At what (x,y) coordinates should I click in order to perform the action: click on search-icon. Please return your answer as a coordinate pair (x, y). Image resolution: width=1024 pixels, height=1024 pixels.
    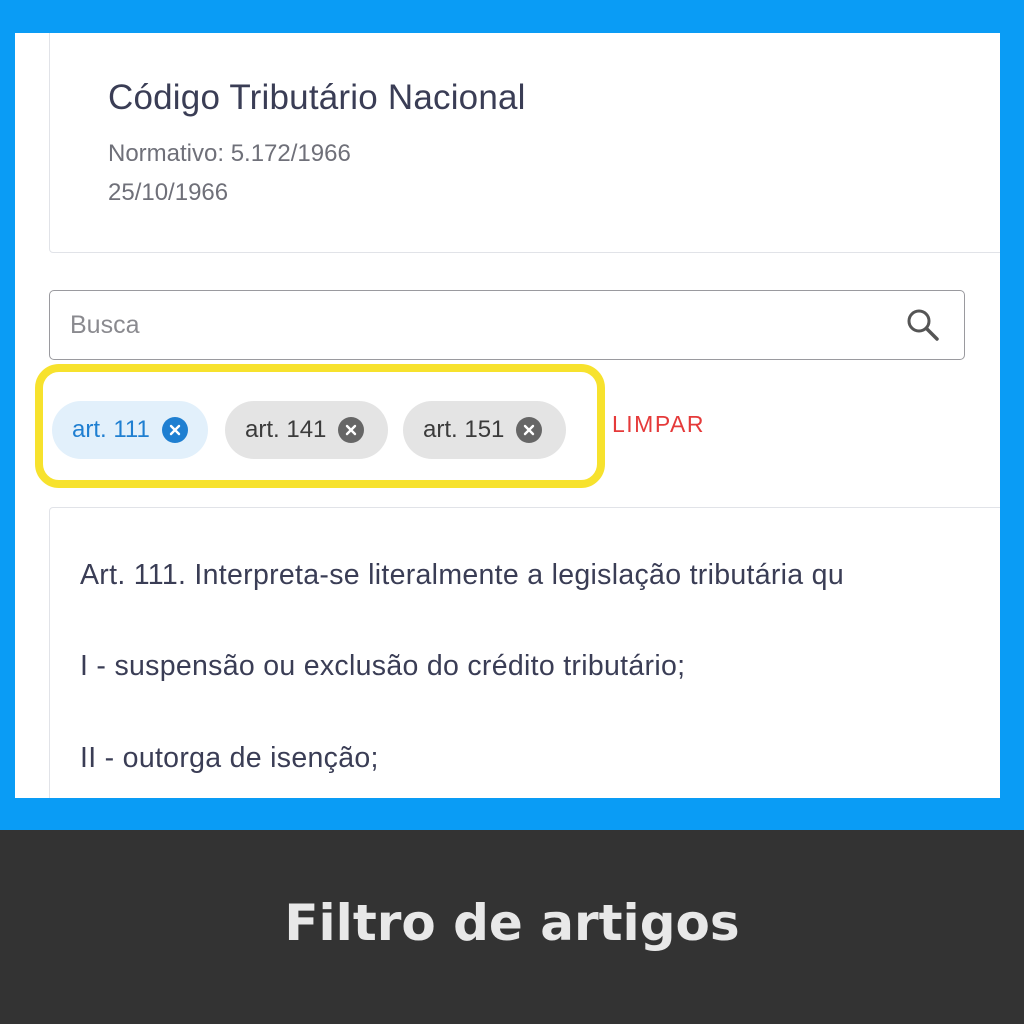
    Looking at the image, I should click on (923, 325).